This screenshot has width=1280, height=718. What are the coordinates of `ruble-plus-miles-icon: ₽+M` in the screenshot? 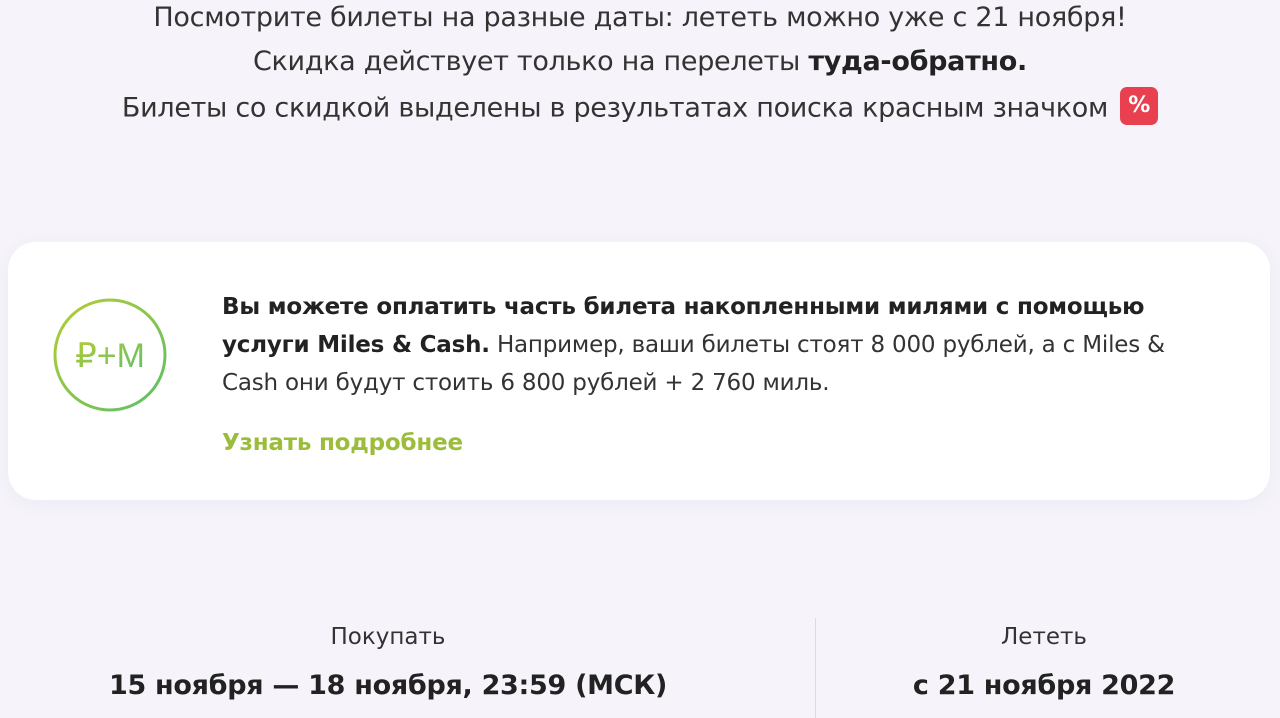 It's located at (110, 355).